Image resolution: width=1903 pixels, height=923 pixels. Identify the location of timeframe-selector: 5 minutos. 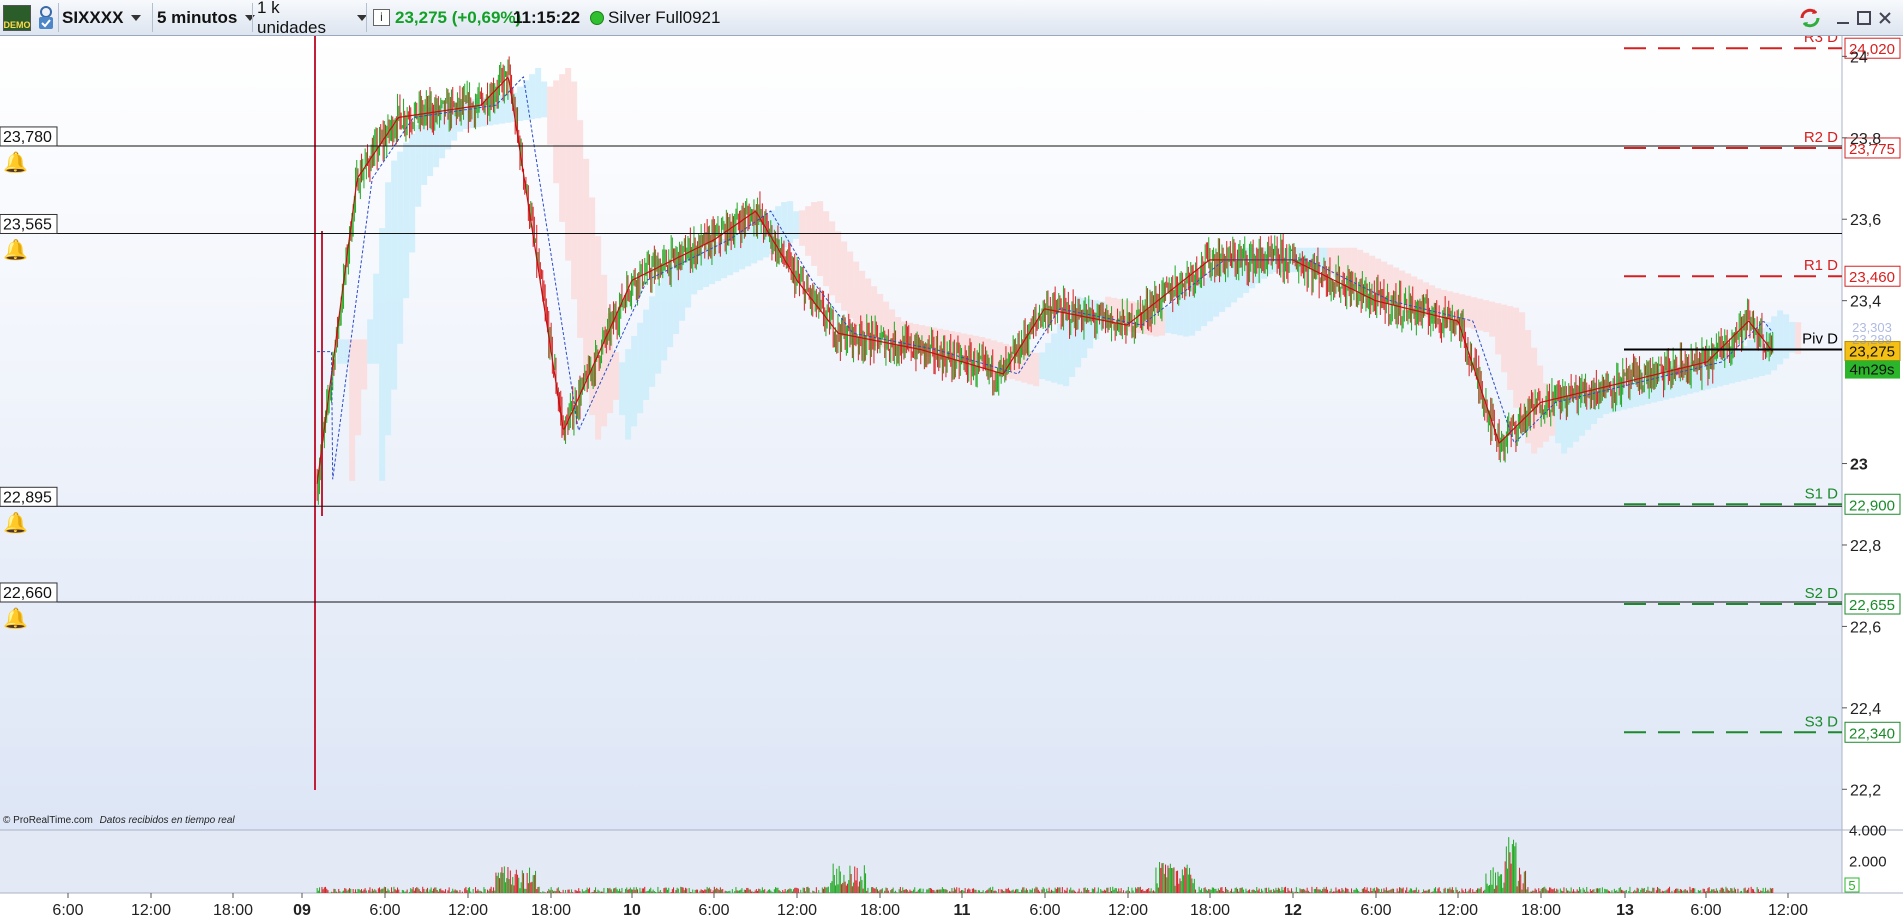
(207, 17).